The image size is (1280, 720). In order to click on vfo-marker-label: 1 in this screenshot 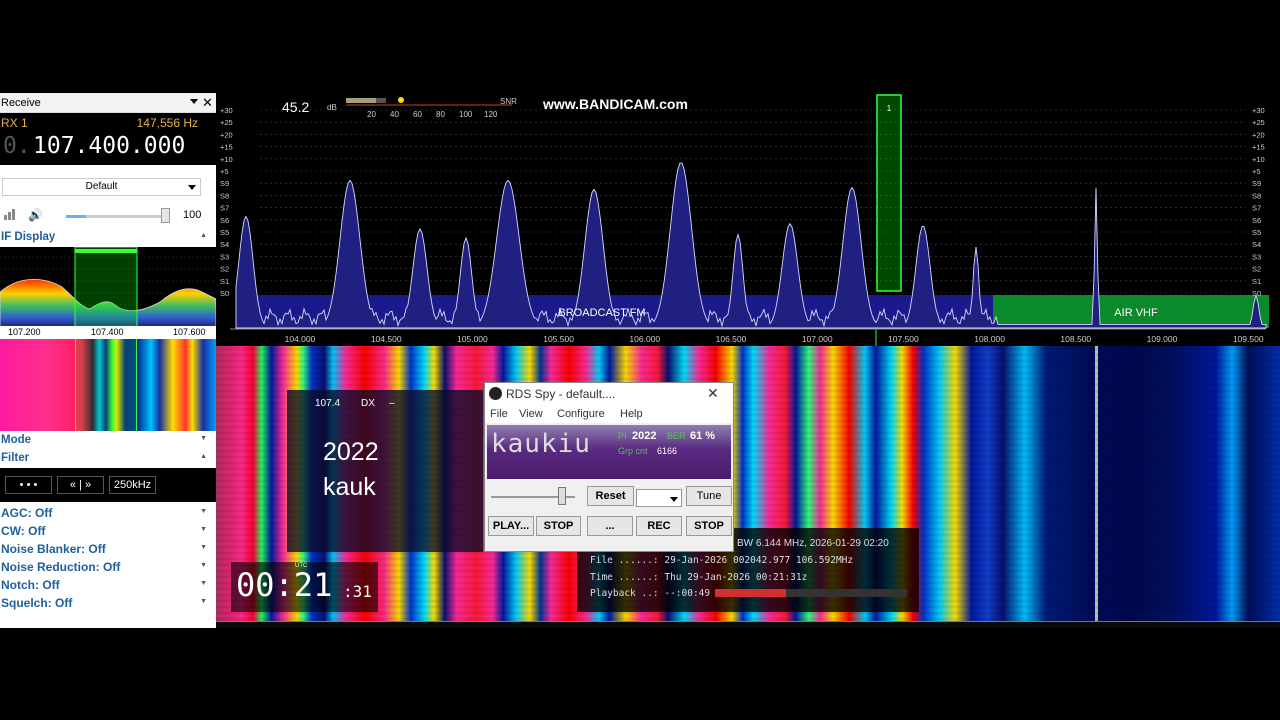, I will do `click(889, 108)`.